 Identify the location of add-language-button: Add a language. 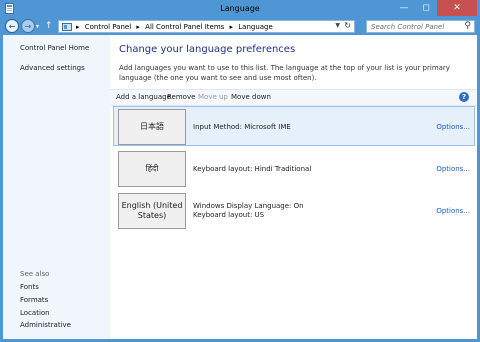
(143, 97).